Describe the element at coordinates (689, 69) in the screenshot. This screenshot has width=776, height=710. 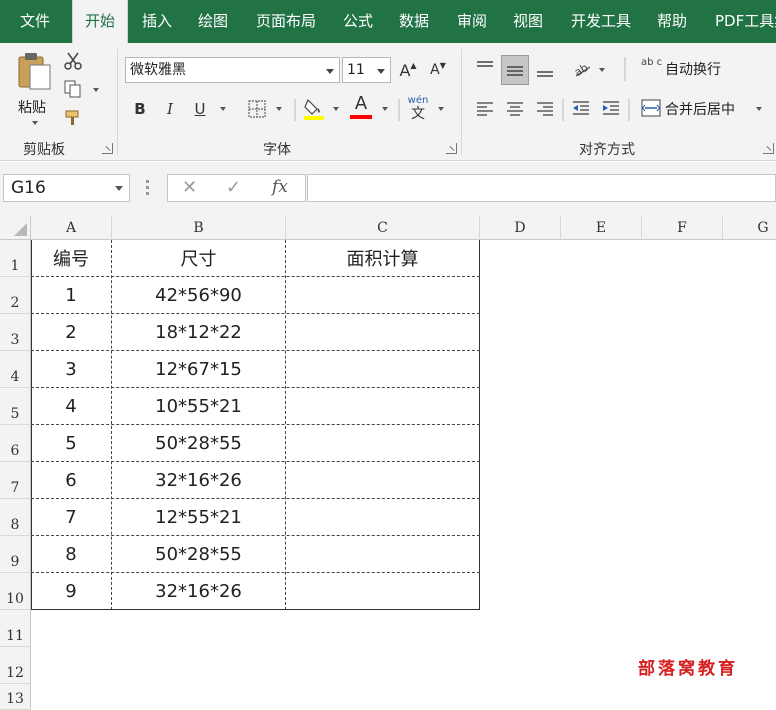
I see `wrap-text-button: ab c 自动换行` at that location.